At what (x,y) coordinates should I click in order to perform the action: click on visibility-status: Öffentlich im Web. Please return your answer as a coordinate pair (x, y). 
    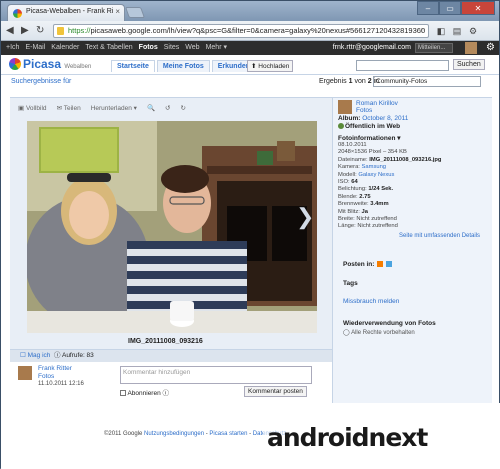
    Looking at the image, I should click on (369, 126).